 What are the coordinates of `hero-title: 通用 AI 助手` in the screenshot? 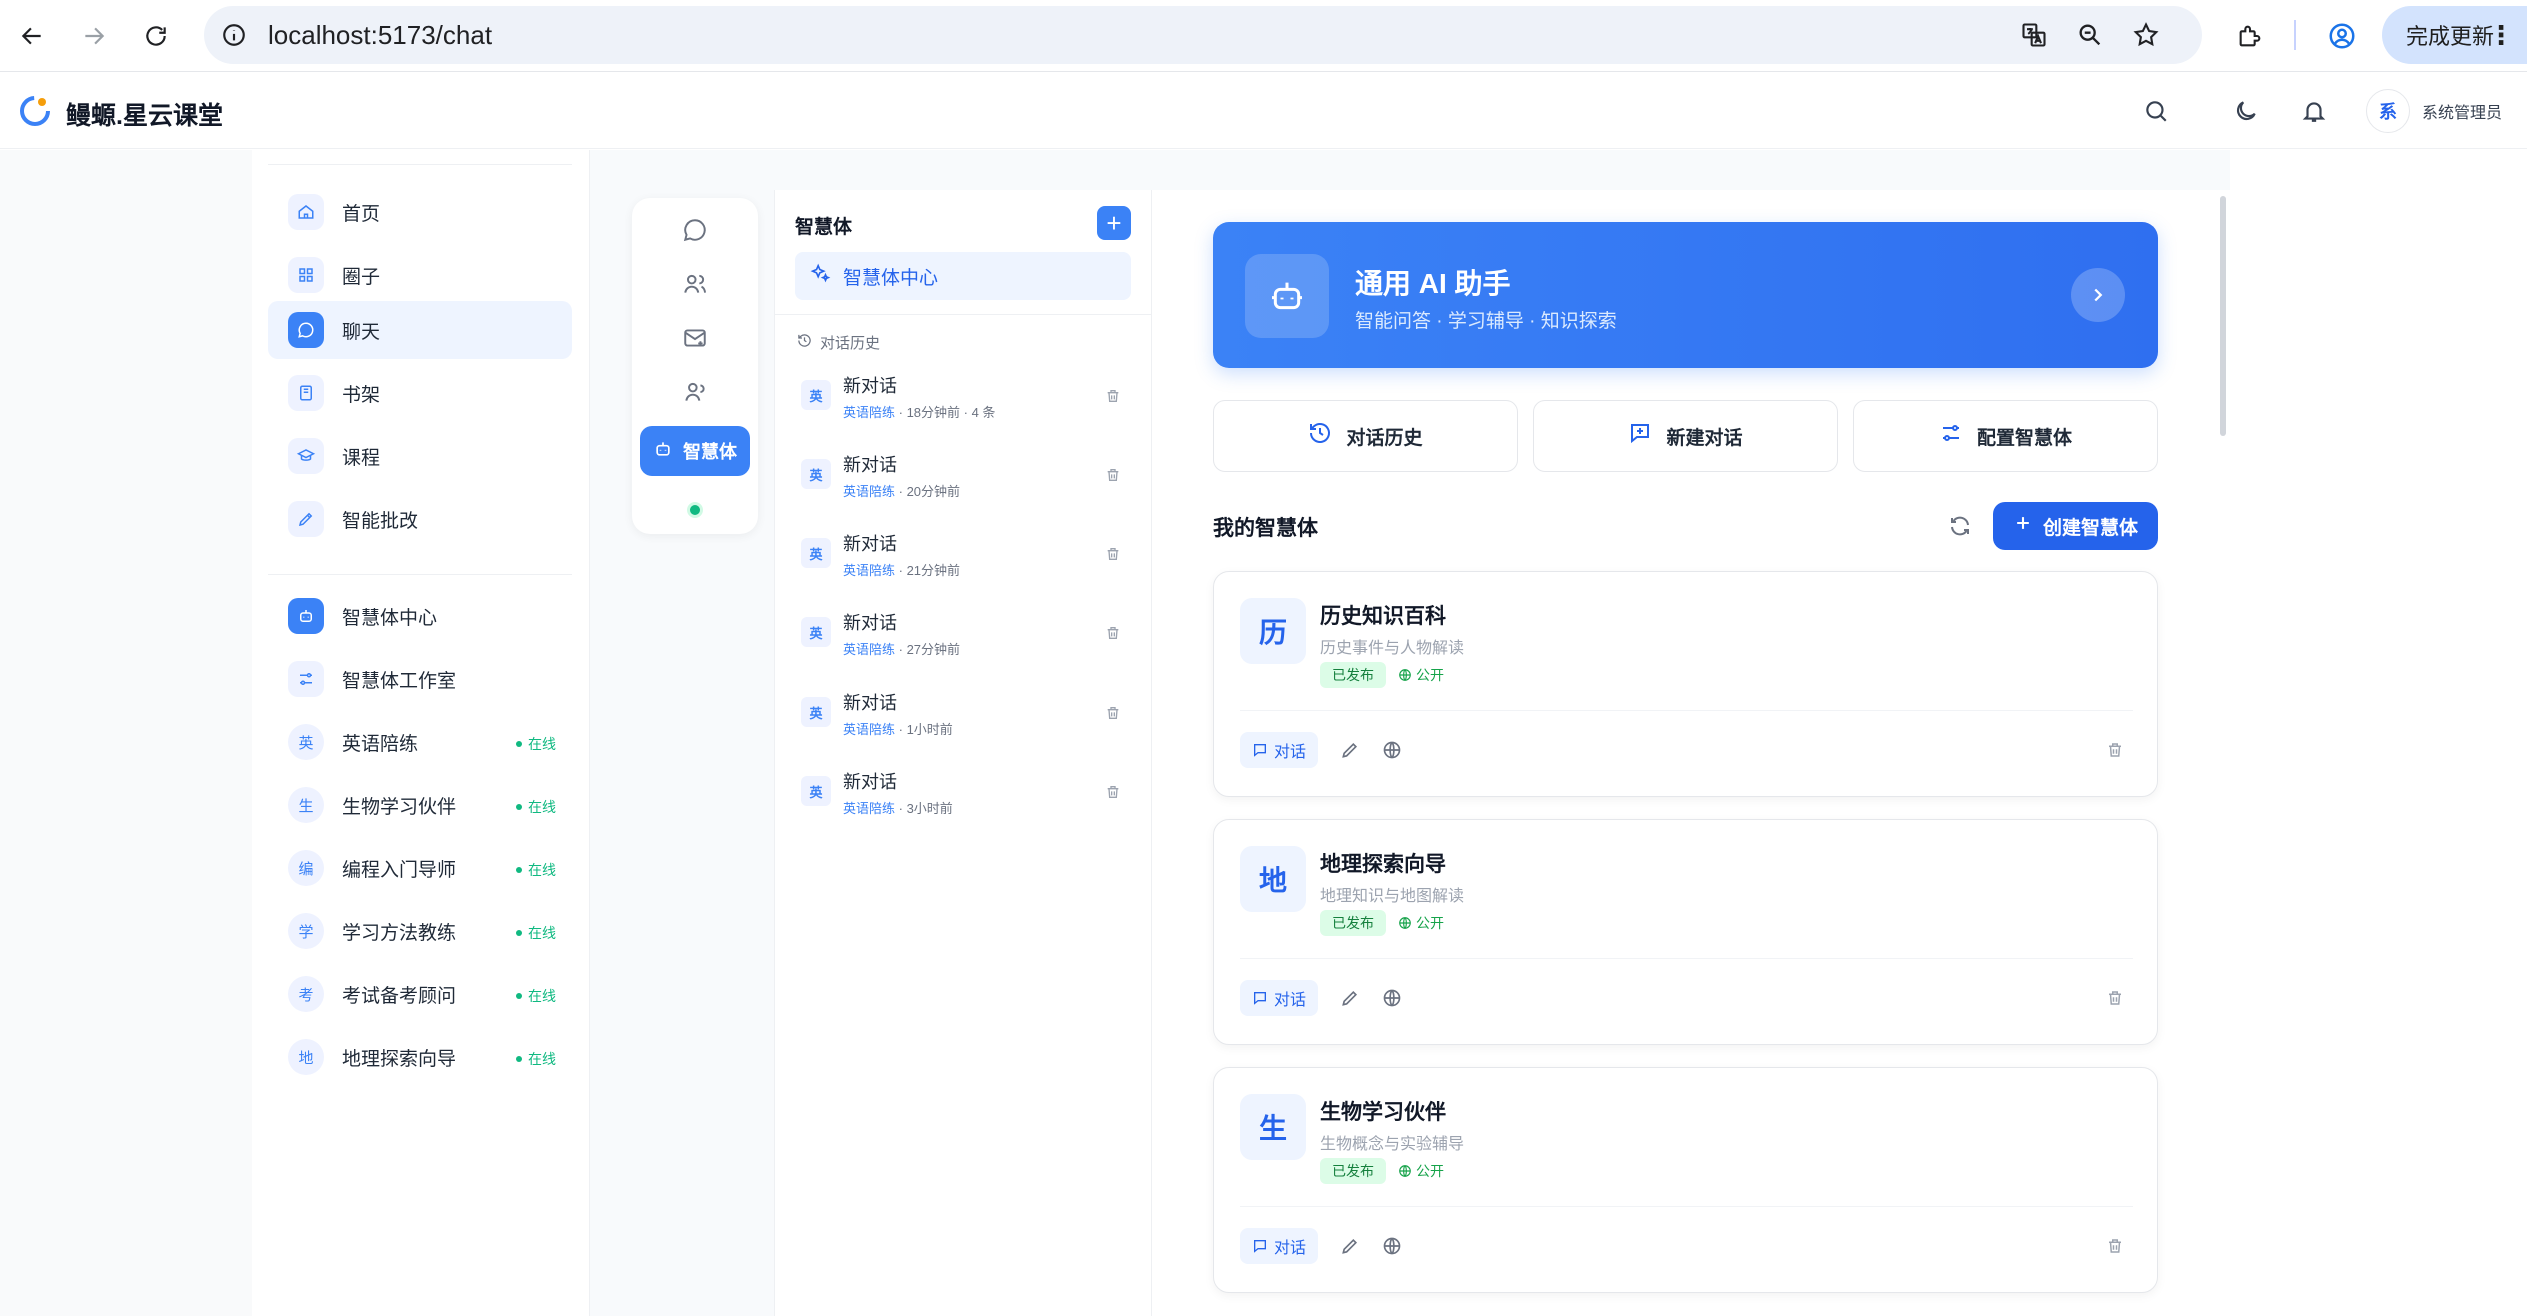 It's located at (1433, 283).